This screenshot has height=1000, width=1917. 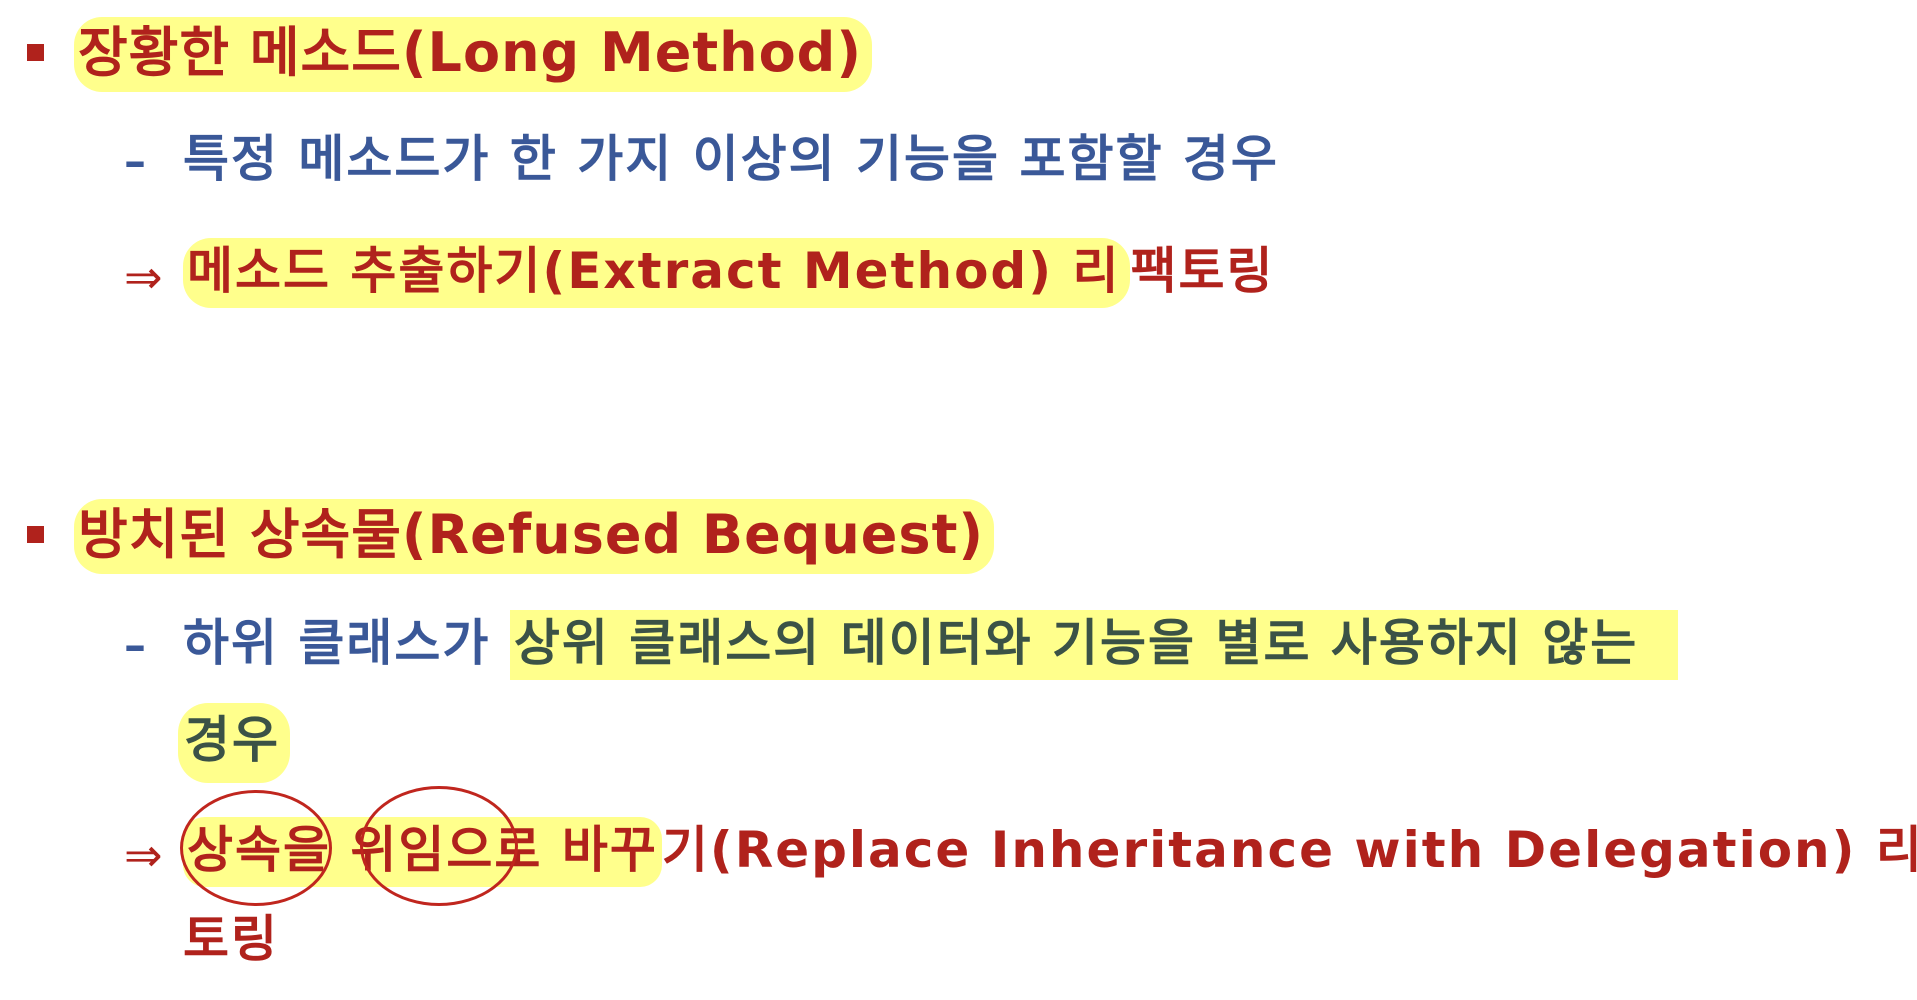 I want to click on section-title-text: 방치된 상속물(Refused Bequest), so click(x=534, y=536).